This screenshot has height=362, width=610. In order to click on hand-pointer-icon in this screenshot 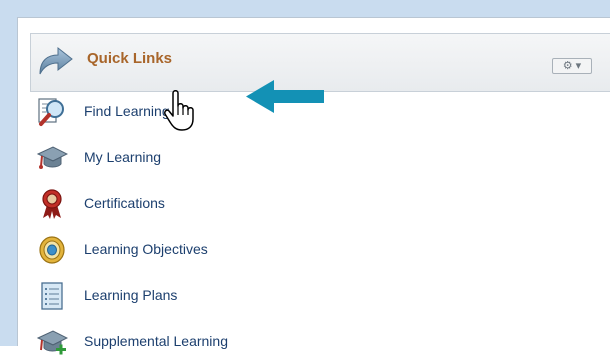, I will do `click(179, 110)`.